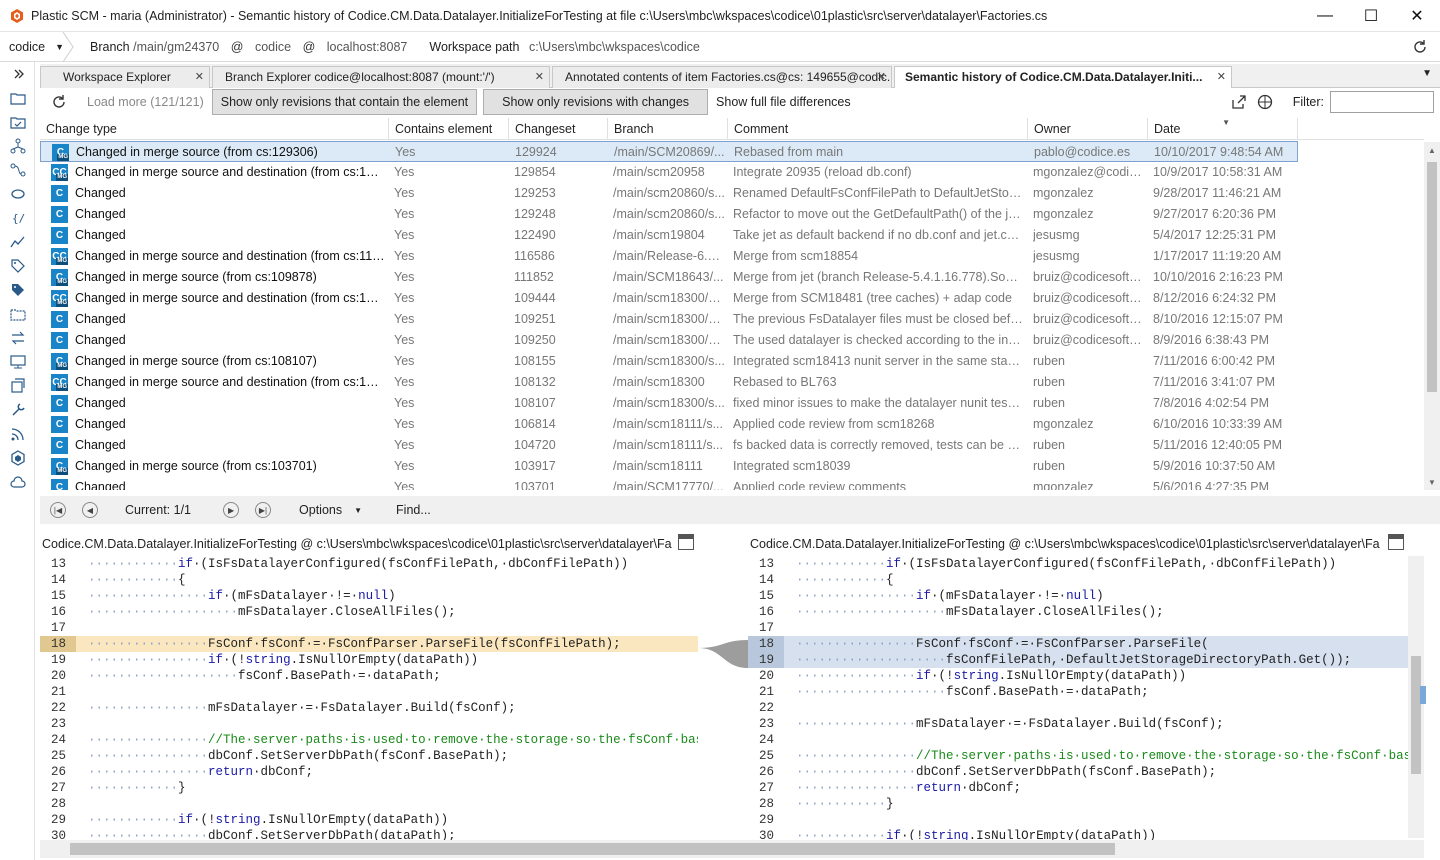 The width and height of the screenshot is (1440, 860). What do you see at coordinates (668, 129) in the screenshot?
I see `column-header-branch: Branch` at bounding box center [668, 129].